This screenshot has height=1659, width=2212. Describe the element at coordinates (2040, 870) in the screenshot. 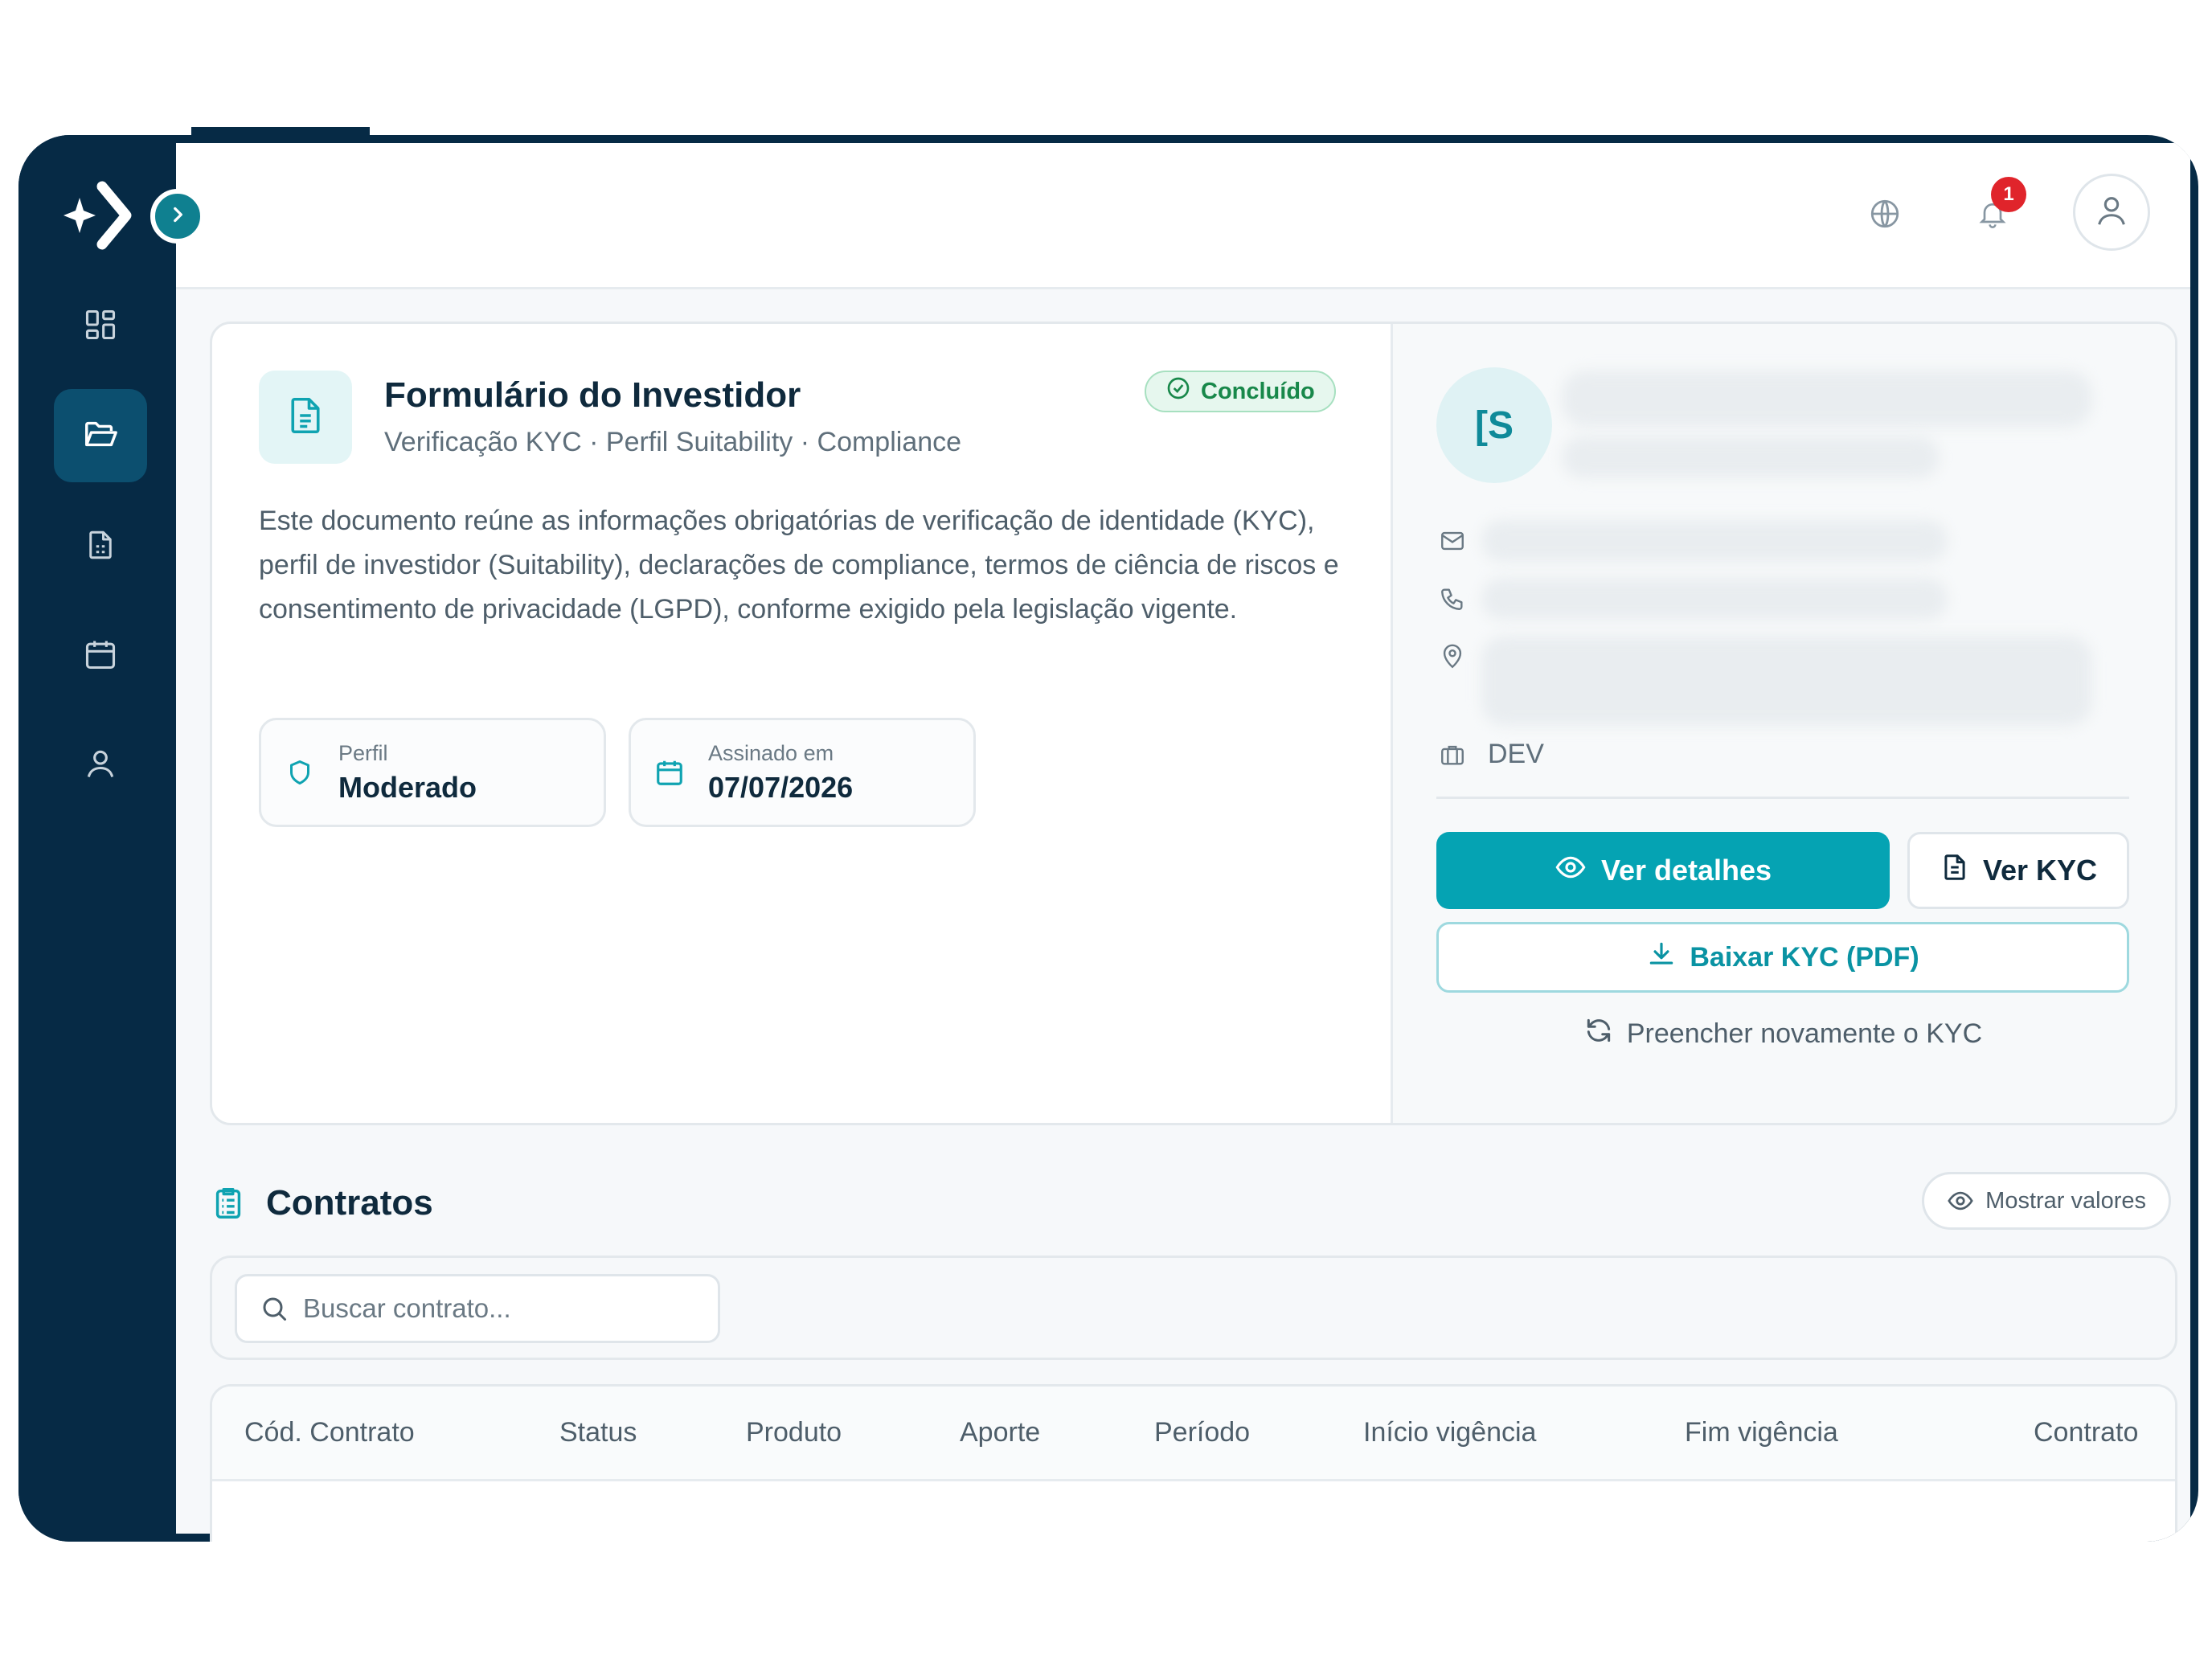

I see `view-kyc-label: Ver KYC` at that location.